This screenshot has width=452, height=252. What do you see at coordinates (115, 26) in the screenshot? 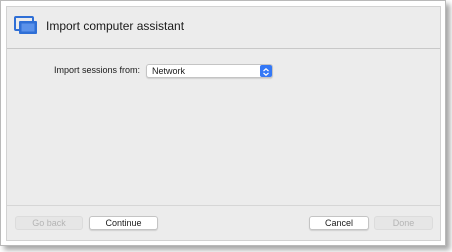
I see `dialog-title: Import computer assistant` at bounding box center [115, 26].